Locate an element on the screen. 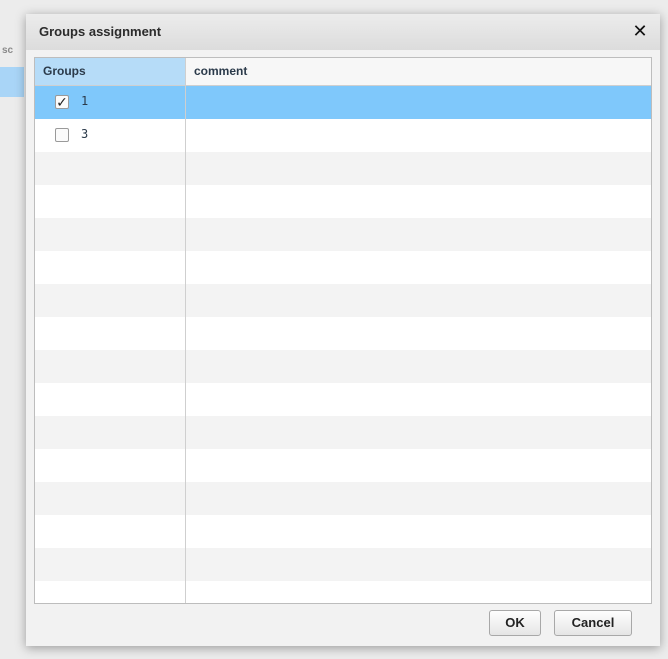  group-checkbox is located at coordinates (62, 135).